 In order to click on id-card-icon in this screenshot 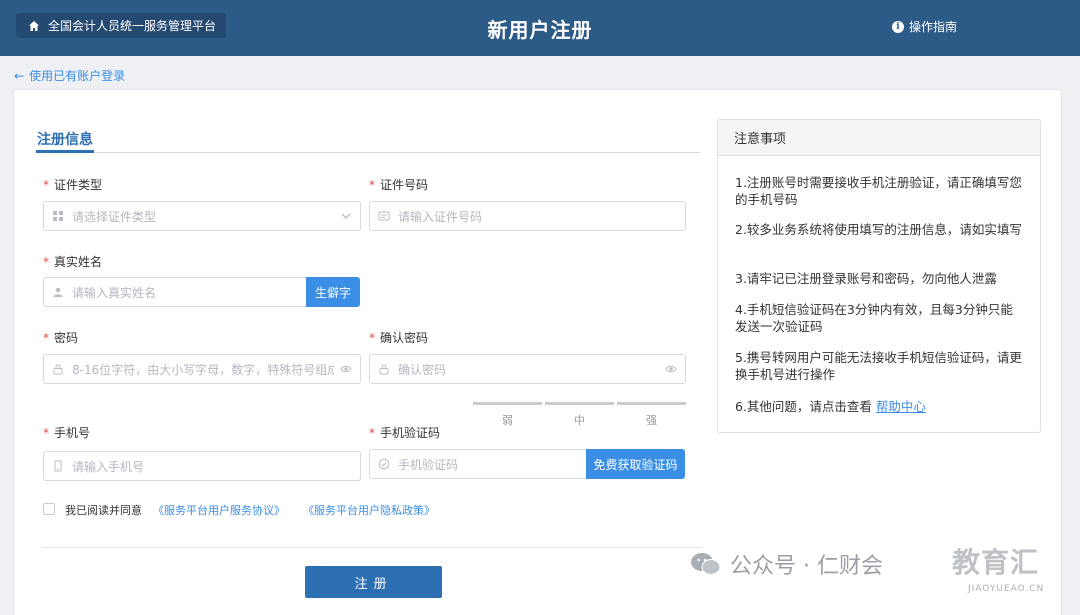, I will do `click(384, 216)`.